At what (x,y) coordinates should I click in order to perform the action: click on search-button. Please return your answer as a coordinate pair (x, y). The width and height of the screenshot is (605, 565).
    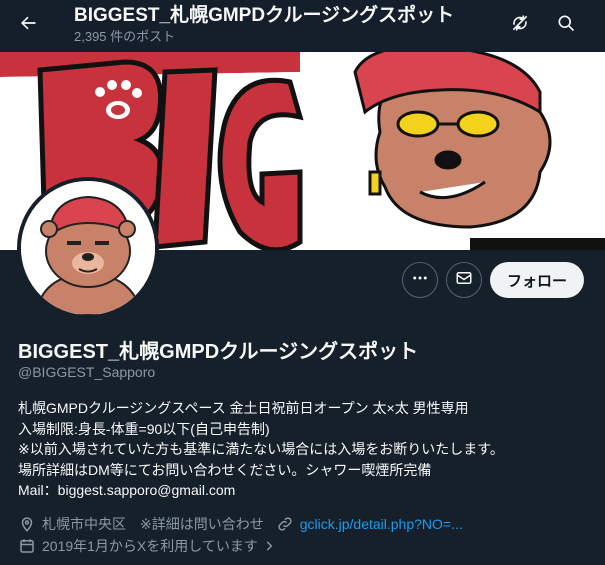
    Looking at the image, I should click on (566, 25).